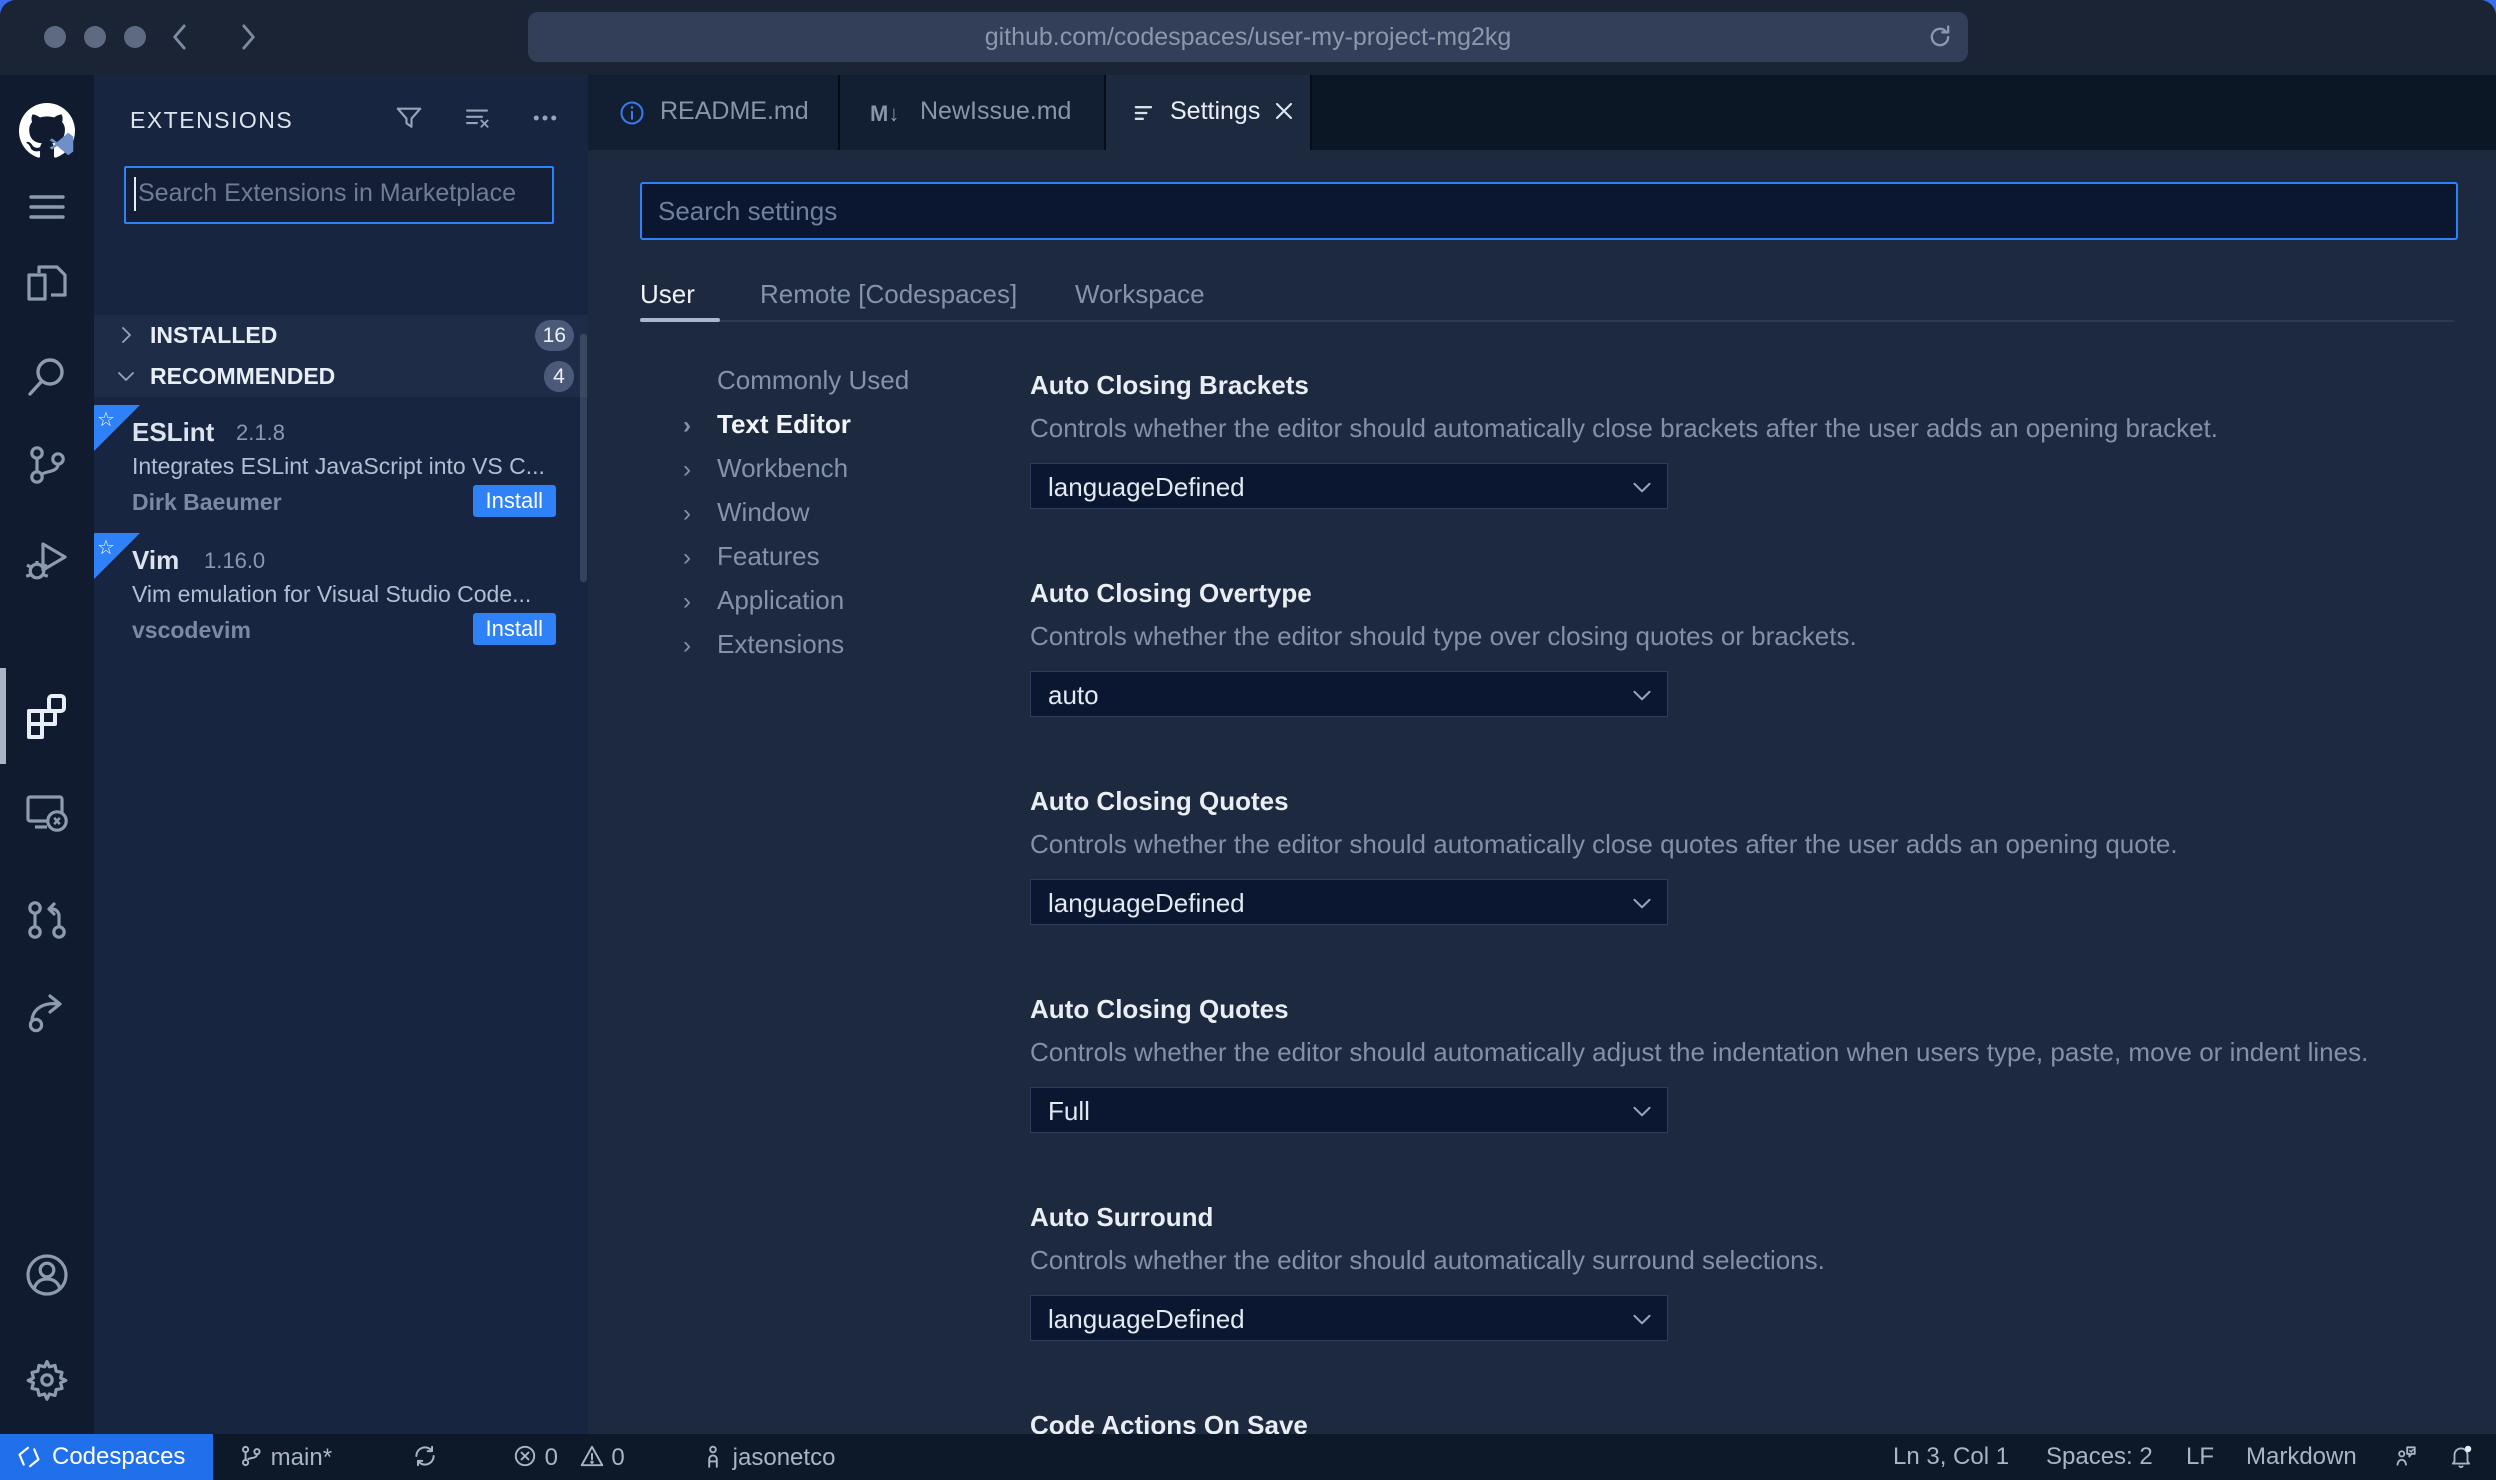 This screenshot has height=1480, width=2496. What do you see at coordinates (55, 37) in the screenshot?
I see `traffic-light-close` at bounding box center [55, 37].